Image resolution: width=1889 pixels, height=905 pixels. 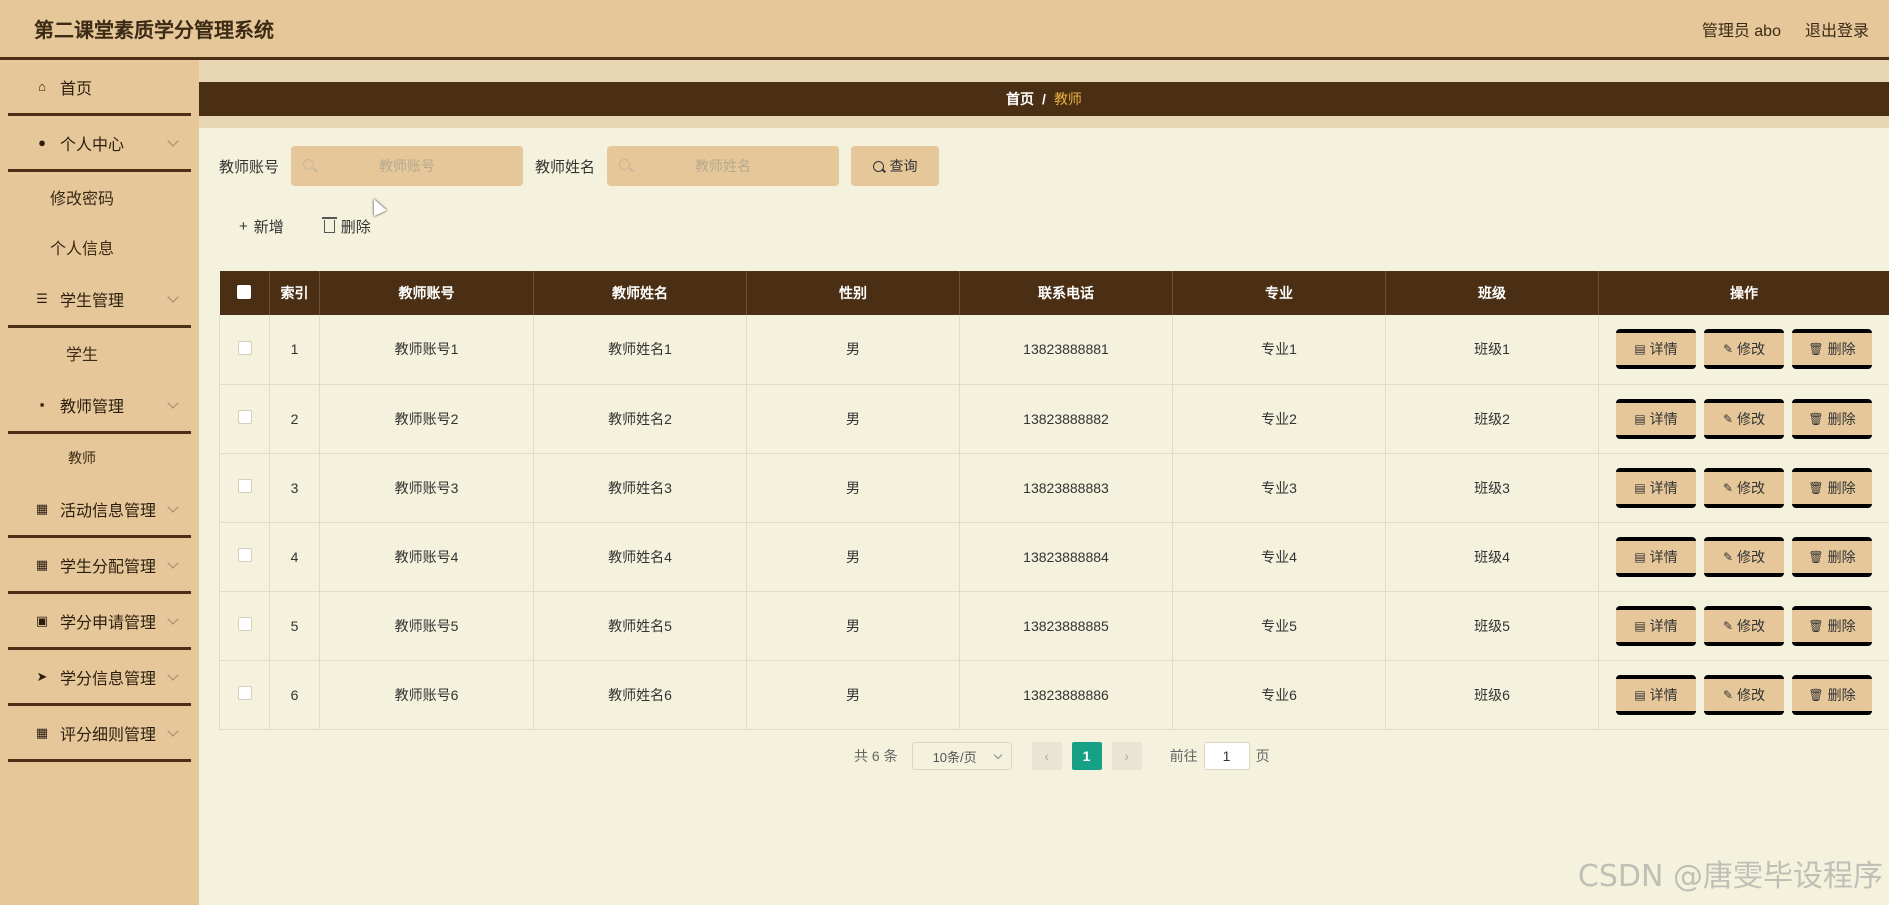 I want to click on sidebar-item-student-management: ☰ 学生管理, so click(x=99, y=300).